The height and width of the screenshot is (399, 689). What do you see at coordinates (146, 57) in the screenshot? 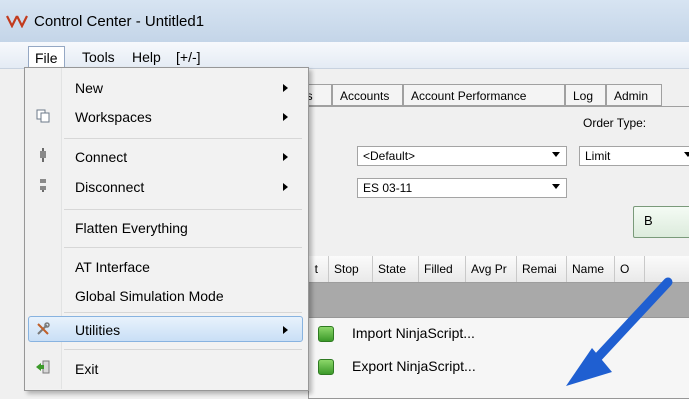
I see `menu-help: Help` at bounding box center [146, 57].